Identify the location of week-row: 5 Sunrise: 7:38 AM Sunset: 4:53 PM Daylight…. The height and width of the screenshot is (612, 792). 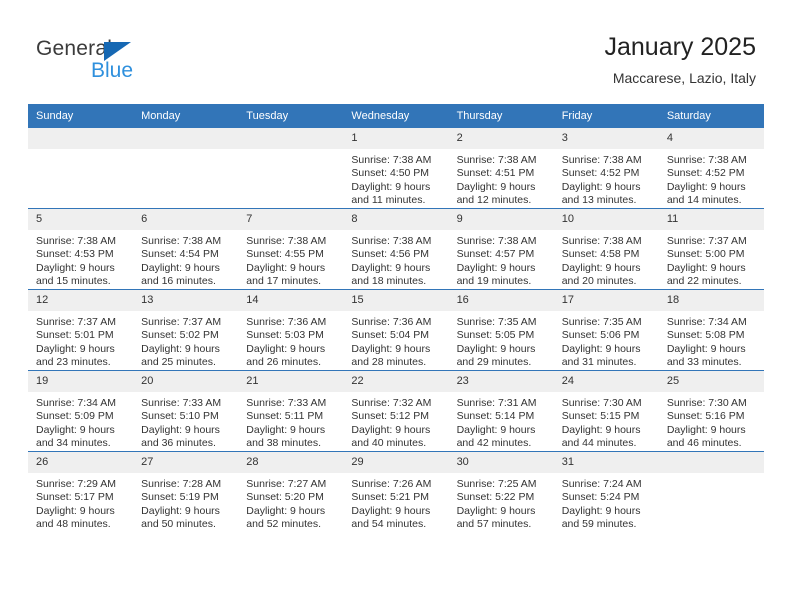
(396, 249).